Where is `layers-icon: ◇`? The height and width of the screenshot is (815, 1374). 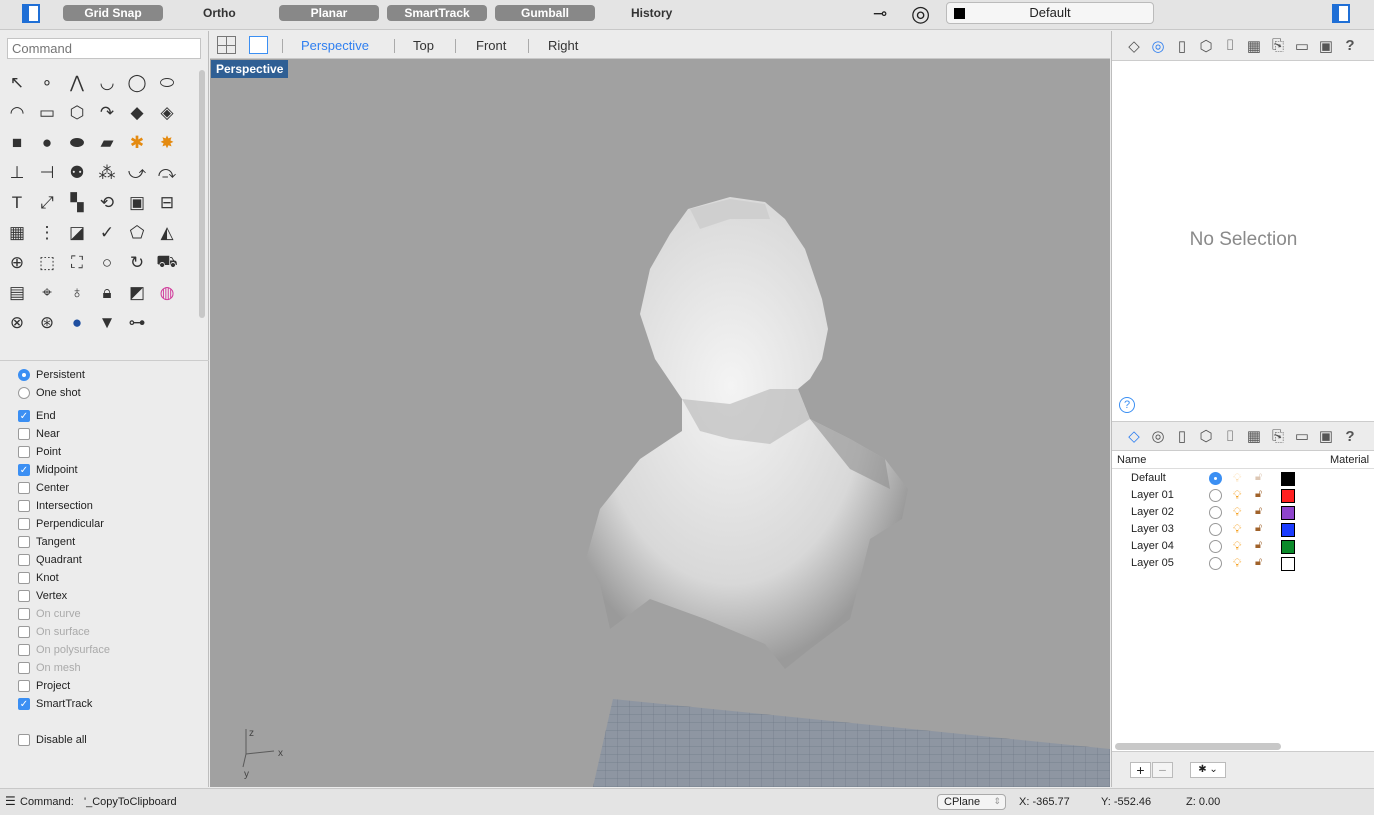 layers-icon: ◇ is located at coordinates (1134, 46).